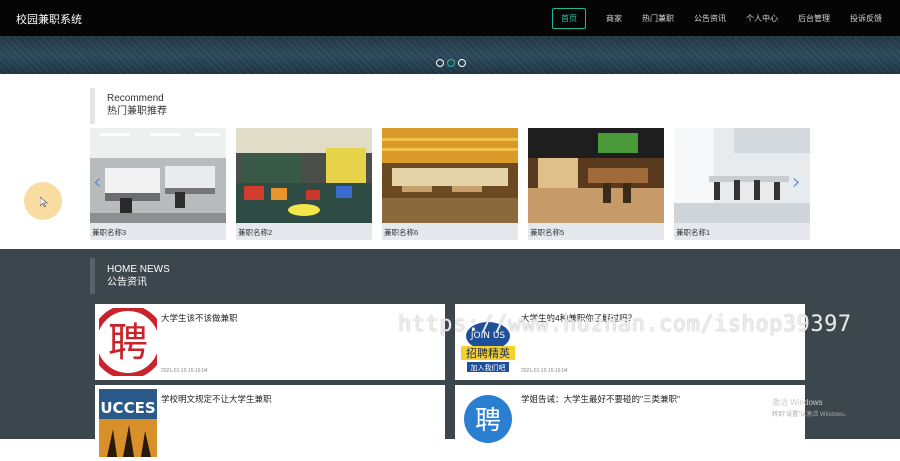 This screenshot has height=461, width=900. I want to click on job-card: 兼职名称2, so click(304, 184).